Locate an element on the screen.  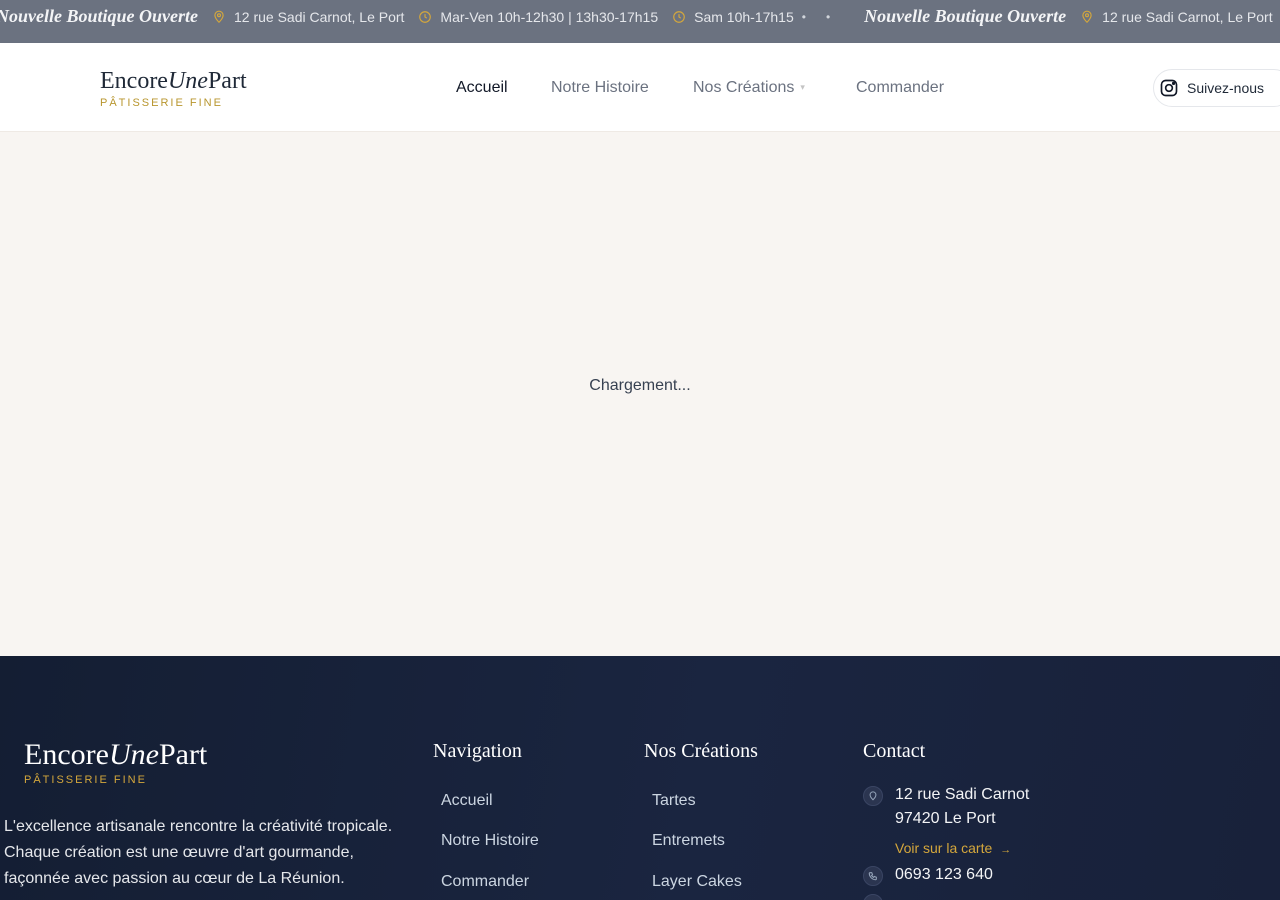
banner-hours-saturday: Sam 10h-17h15 is located at coordinates (733, 17).